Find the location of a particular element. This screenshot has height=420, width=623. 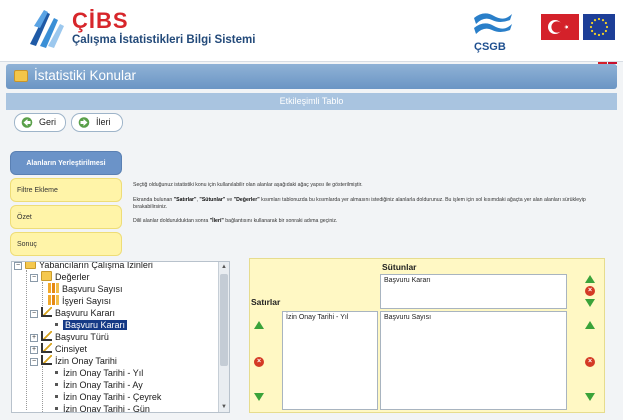

tree-node-label: Başvuru Türü is located at coordinates (82, 337).